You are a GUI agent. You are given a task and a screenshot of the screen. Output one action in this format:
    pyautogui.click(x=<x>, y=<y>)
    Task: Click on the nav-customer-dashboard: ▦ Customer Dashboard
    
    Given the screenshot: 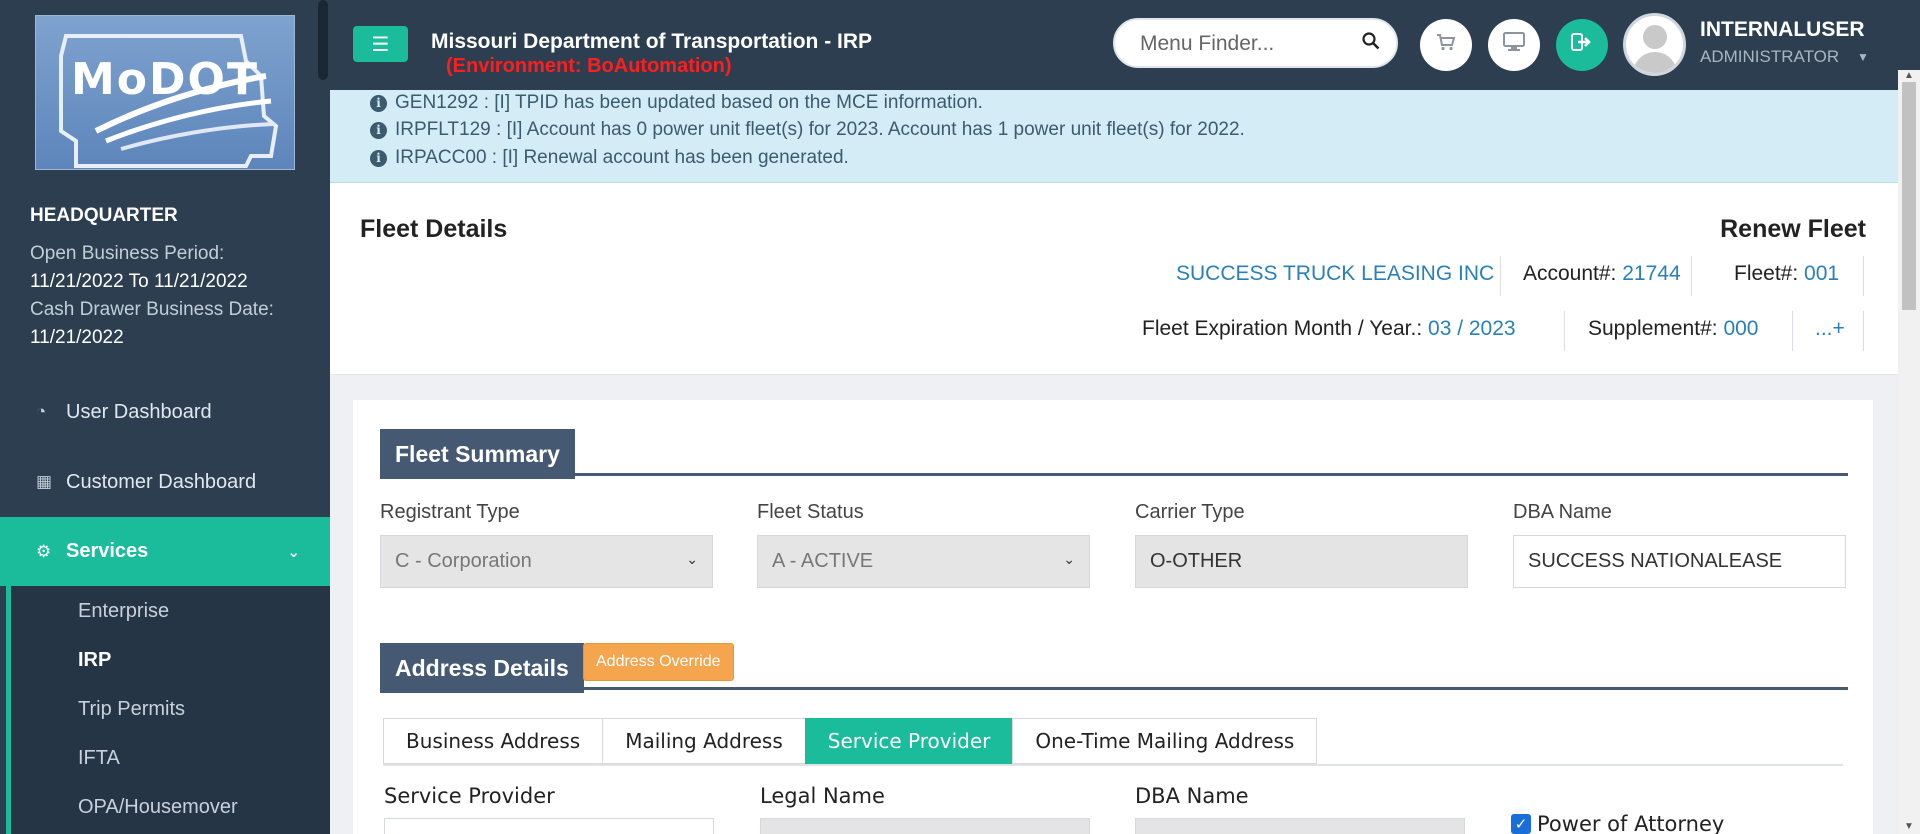 What is the action you would take?
    pyautogui.click(x=165, y=482)
    